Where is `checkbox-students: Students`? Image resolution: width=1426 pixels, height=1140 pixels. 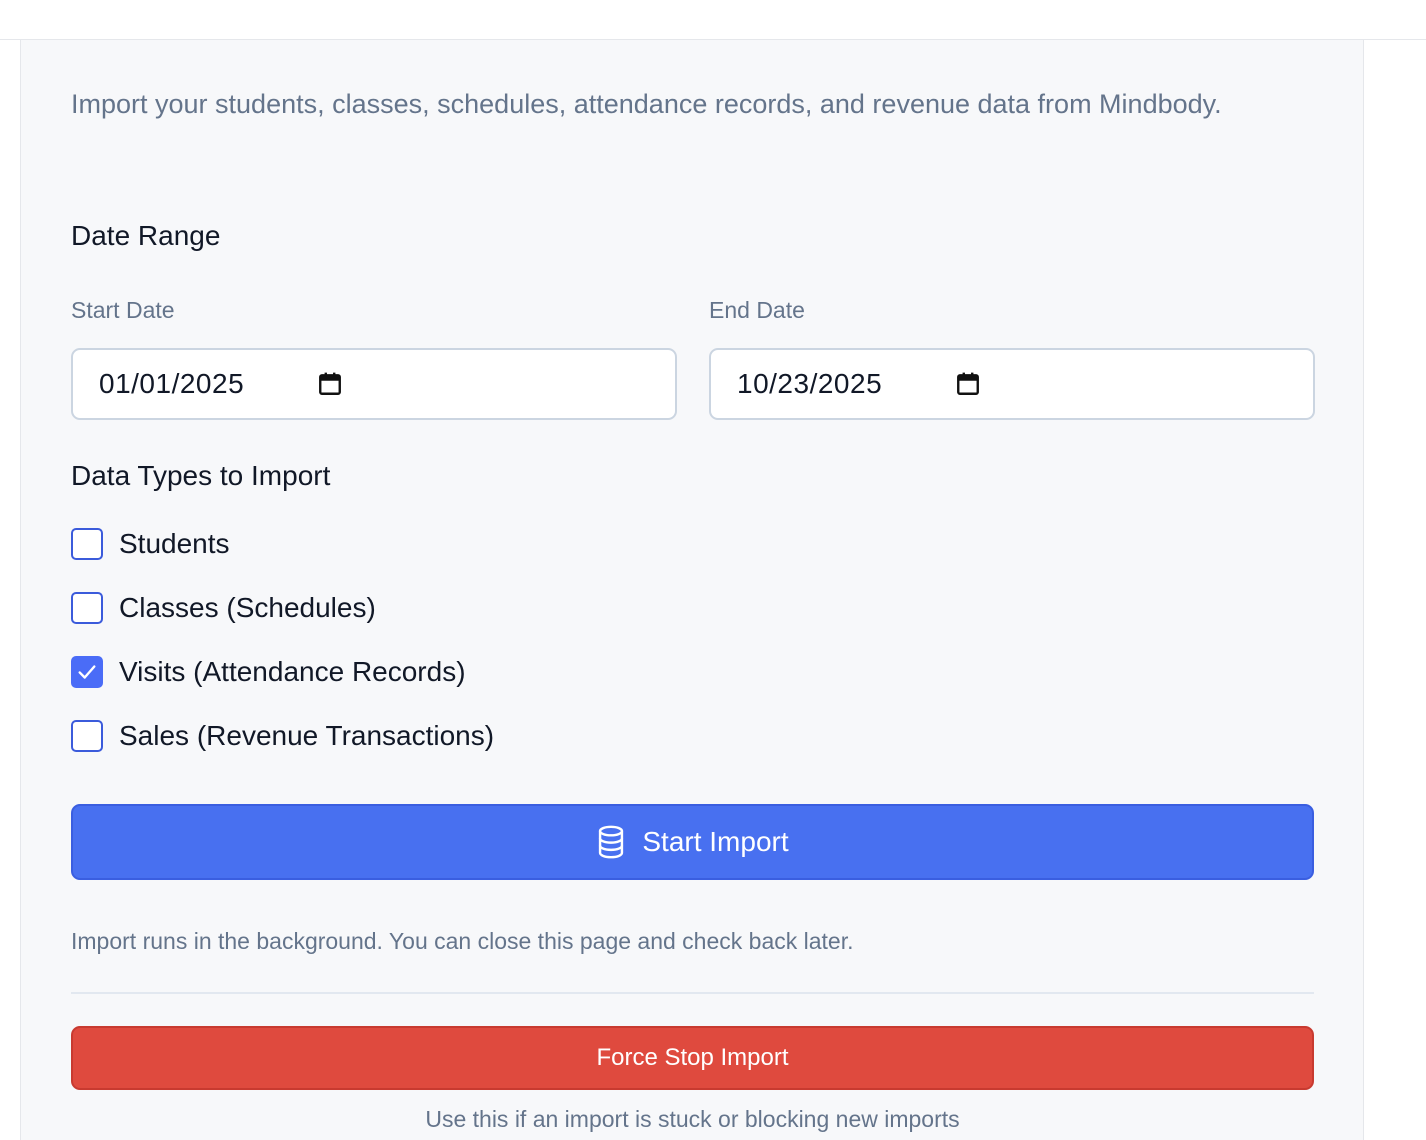 checkbox-students: Students is located at coordinates (150, 544).